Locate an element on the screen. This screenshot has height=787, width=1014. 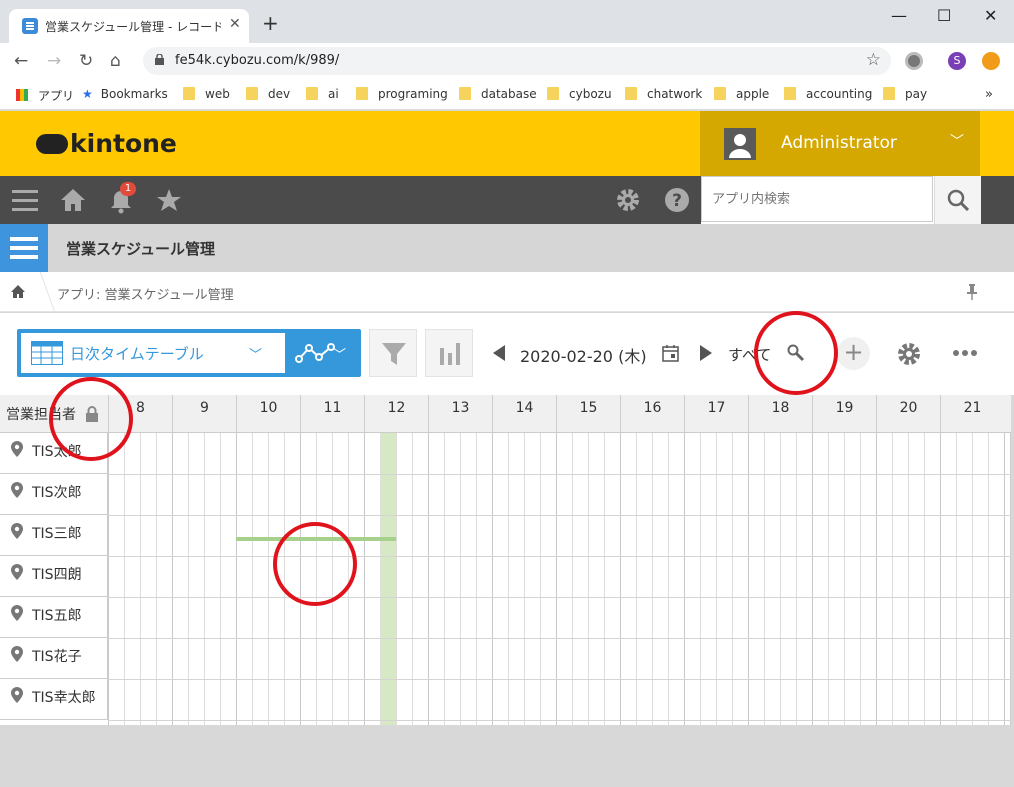
person-row-label: TIS三郎 is located at coordinates (54, 535).